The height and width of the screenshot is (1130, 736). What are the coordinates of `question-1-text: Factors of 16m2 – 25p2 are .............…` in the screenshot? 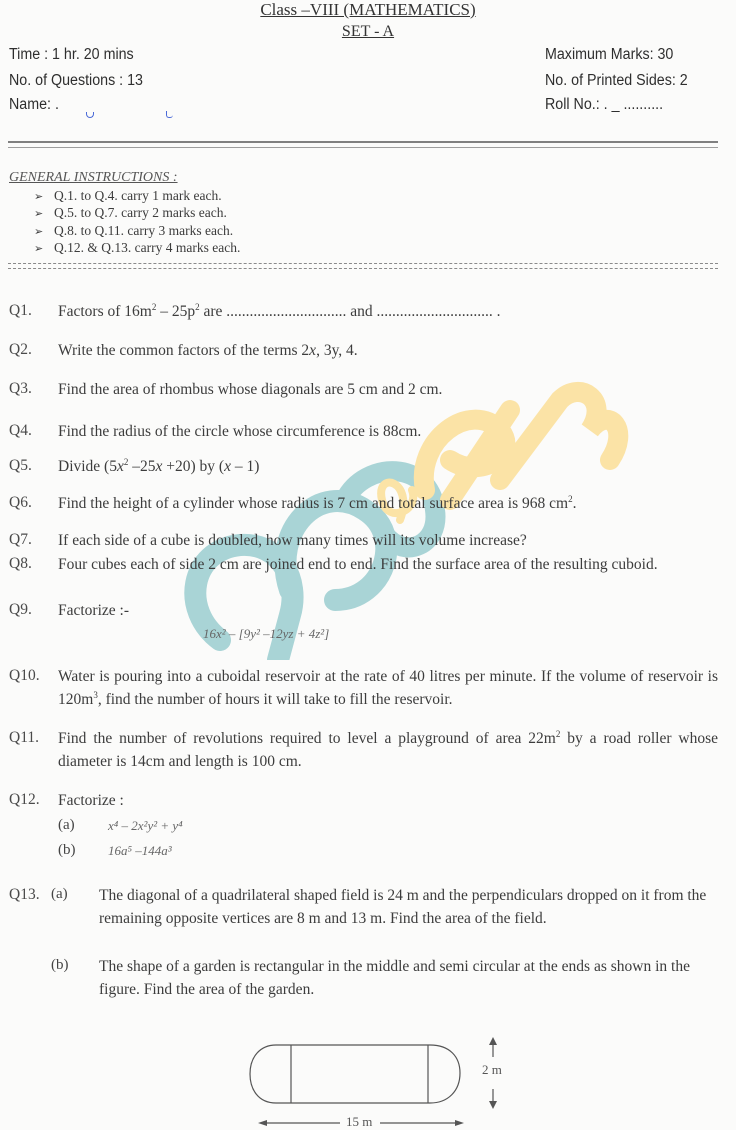 It's located at (279, 310).